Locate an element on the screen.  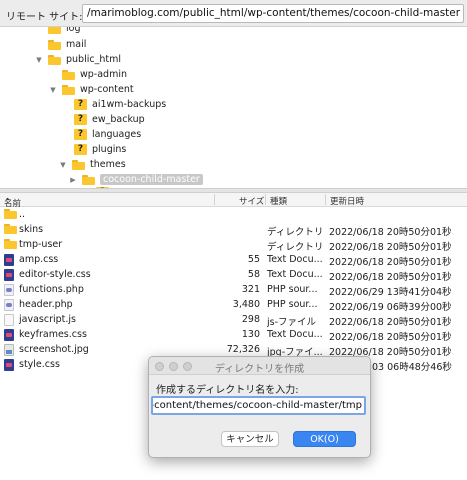
tree-item-log: log is located at coordinates (57, 31).